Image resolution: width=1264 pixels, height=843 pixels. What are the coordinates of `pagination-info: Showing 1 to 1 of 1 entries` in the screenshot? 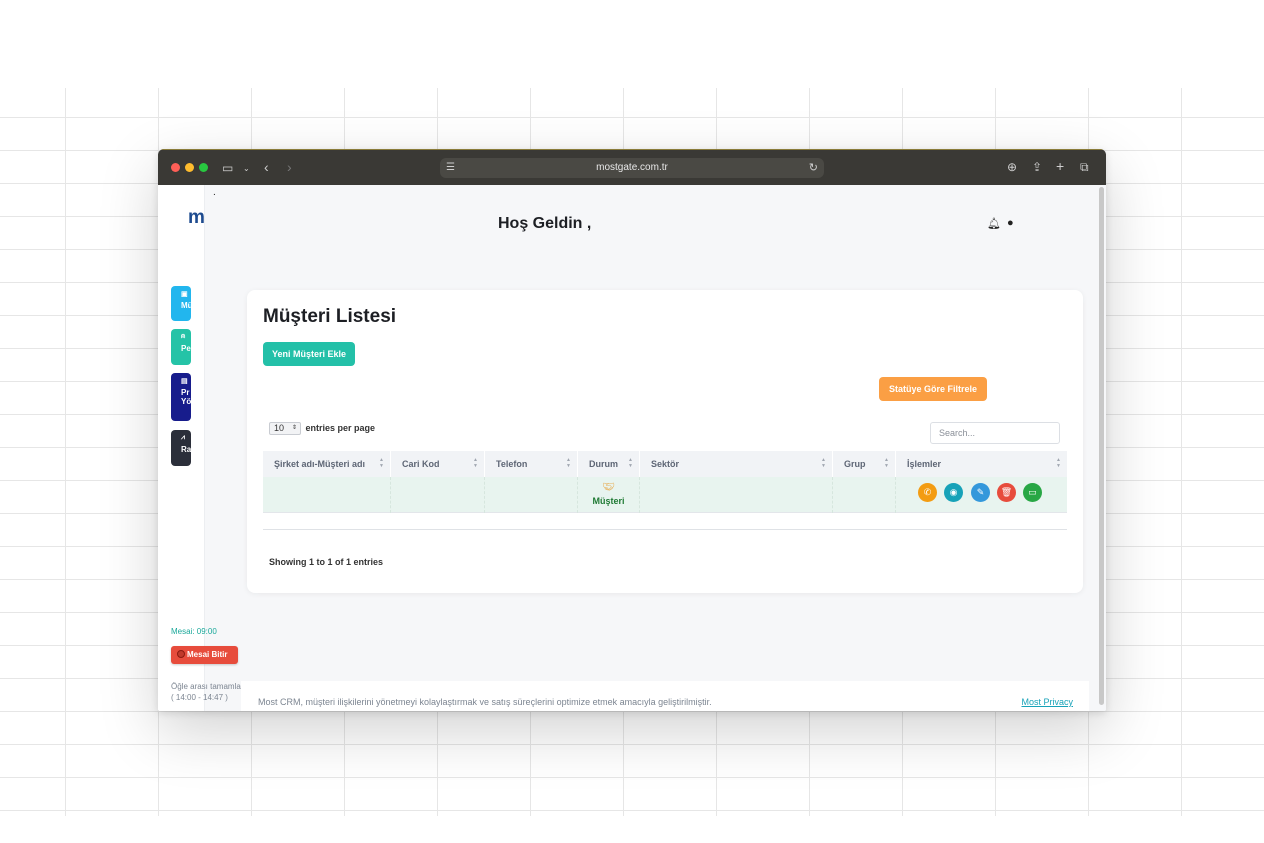 It's located at (326, 562).